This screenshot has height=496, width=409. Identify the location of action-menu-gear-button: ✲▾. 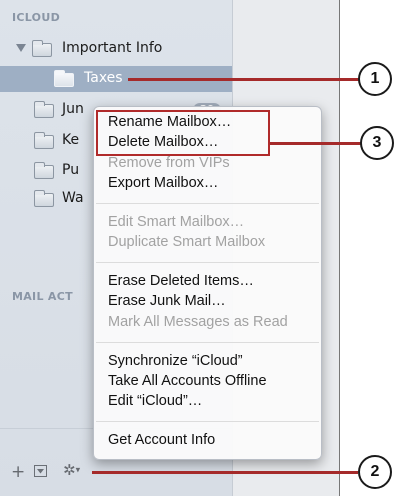
(71, 470).